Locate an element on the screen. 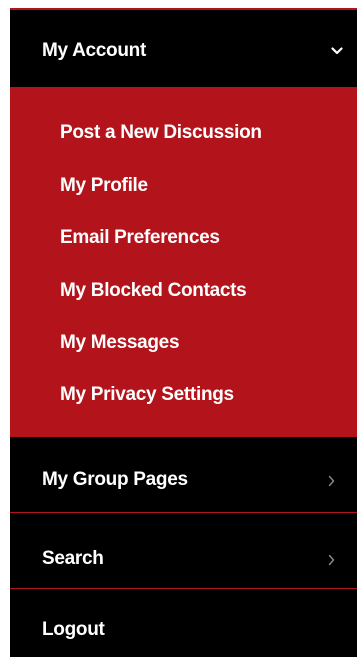  my-group-pages-label: My Group Pages is located at coordinates (115, 479).